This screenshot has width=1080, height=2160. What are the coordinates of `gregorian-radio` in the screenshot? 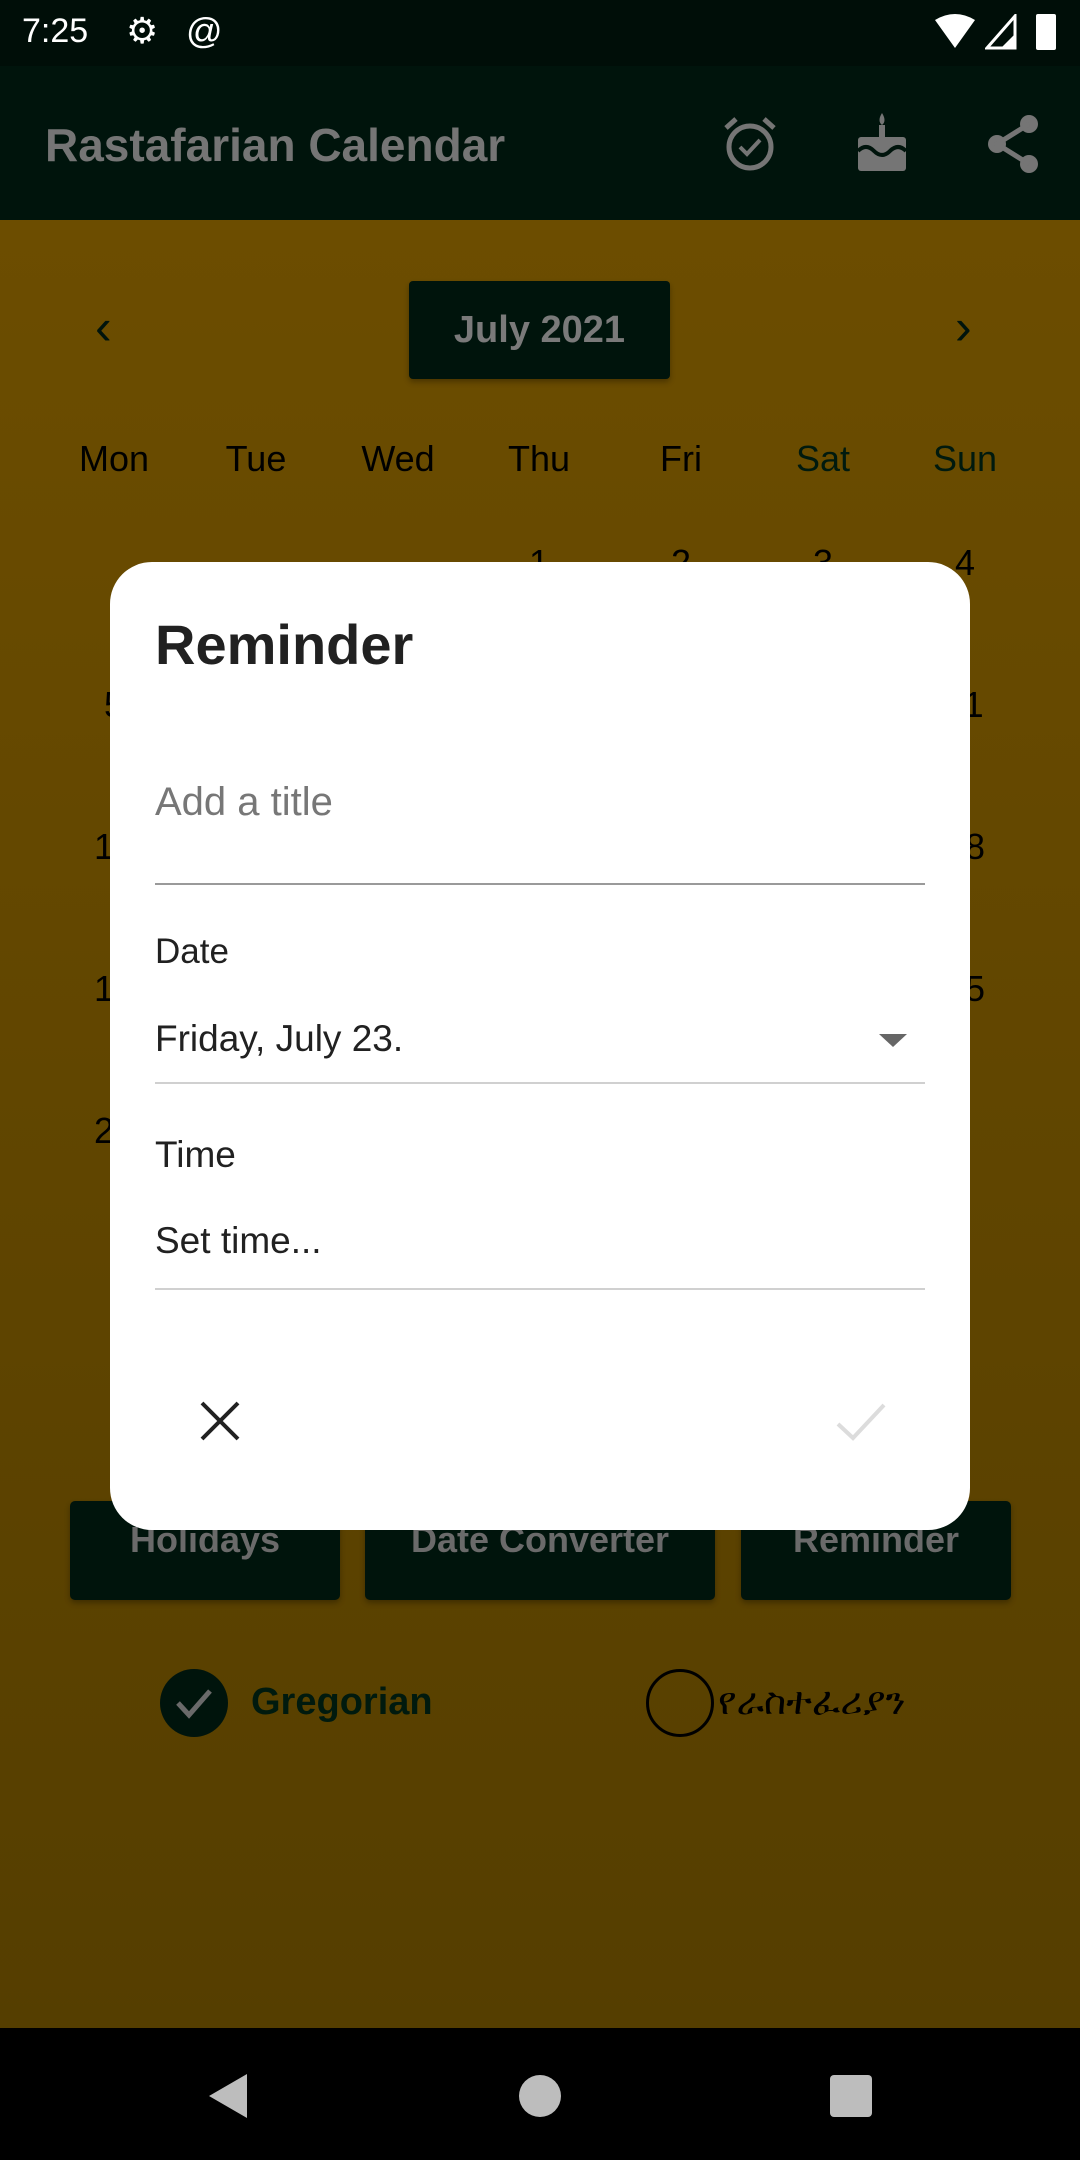 It's located at (194, 1703).